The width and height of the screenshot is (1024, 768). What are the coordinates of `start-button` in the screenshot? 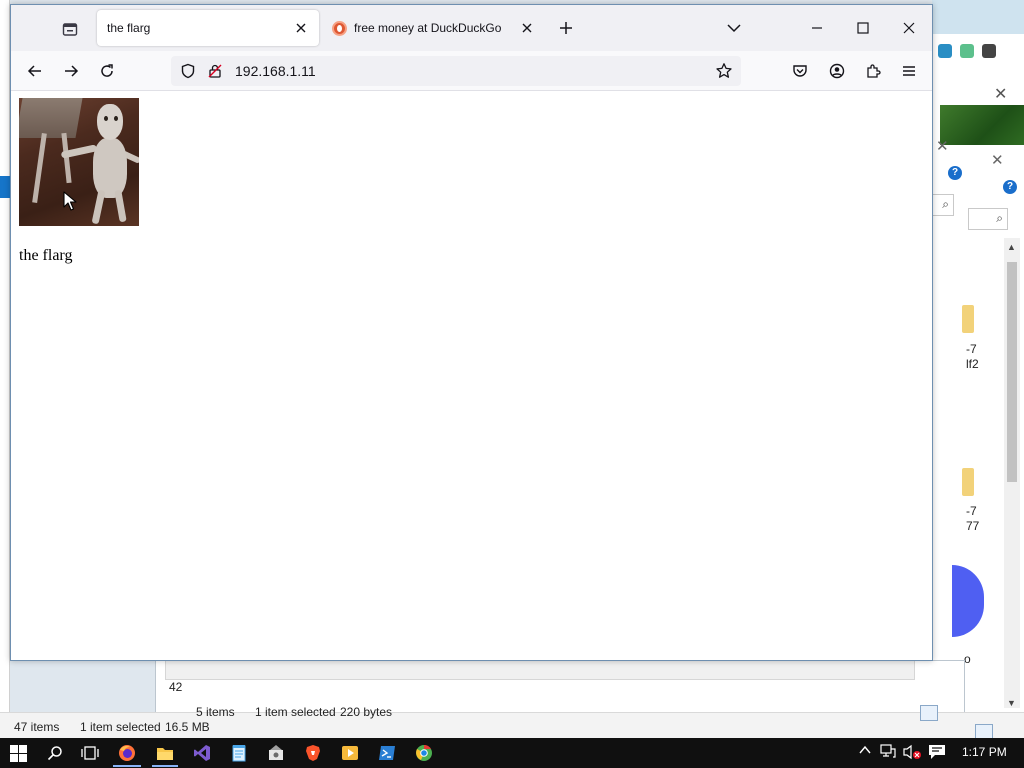 It's located at (18, 753).